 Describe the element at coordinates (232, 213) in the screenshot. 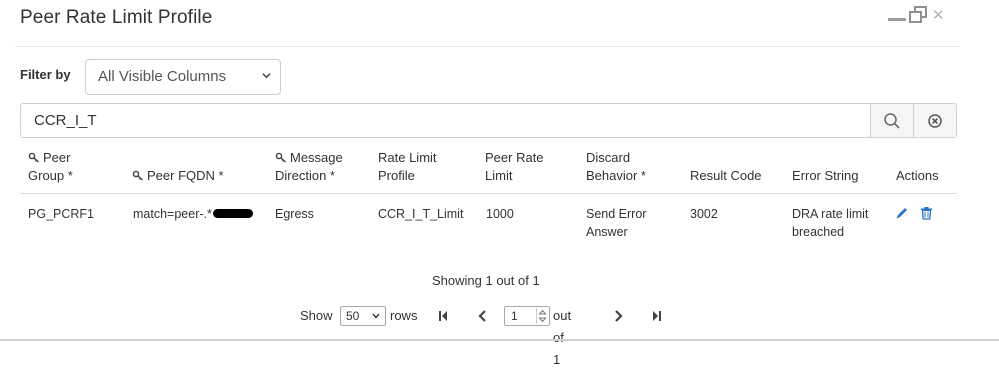

I see `redaction-mark` at that location.